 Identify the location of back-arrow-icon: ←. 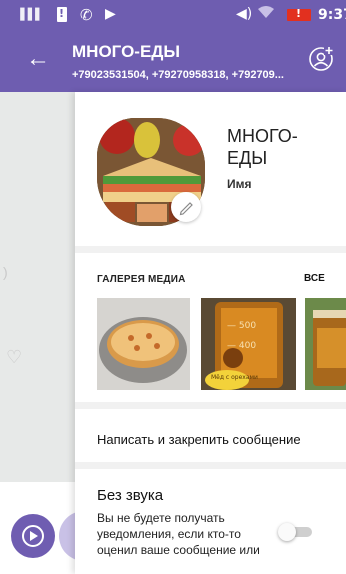
(38, 59).